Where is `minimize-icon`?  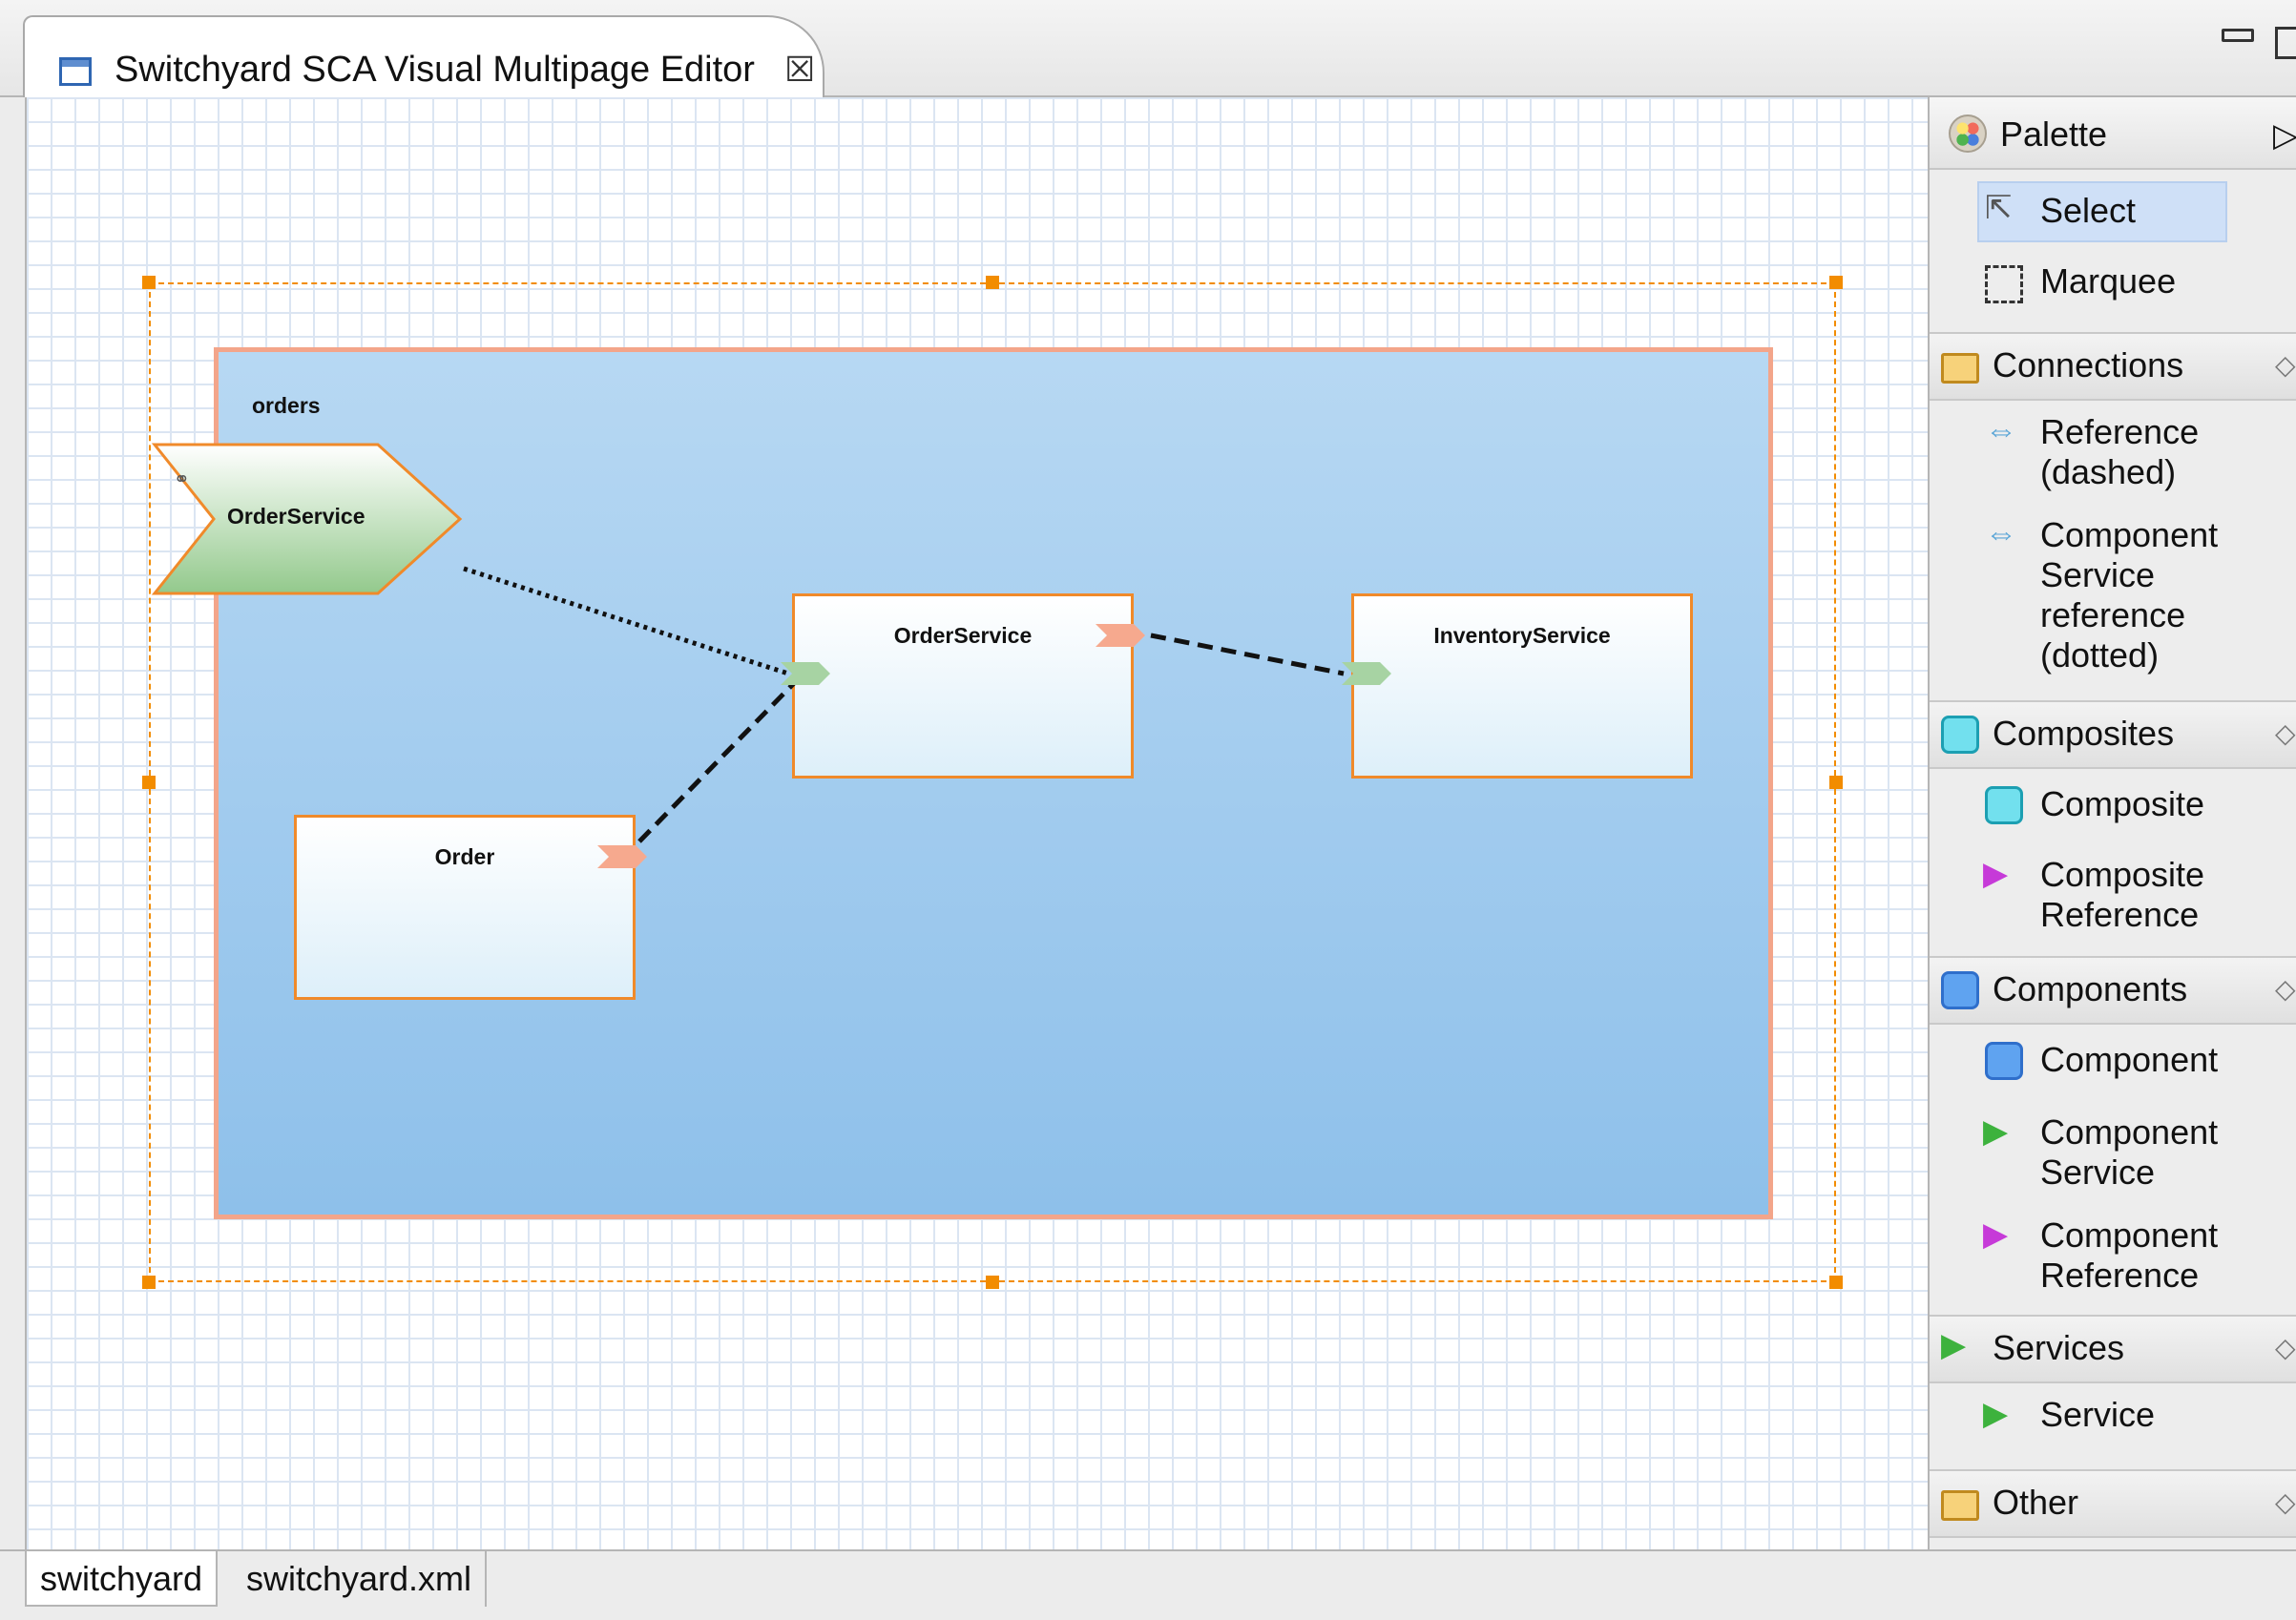
minimize-icon is located at coordinates (2238, 35).